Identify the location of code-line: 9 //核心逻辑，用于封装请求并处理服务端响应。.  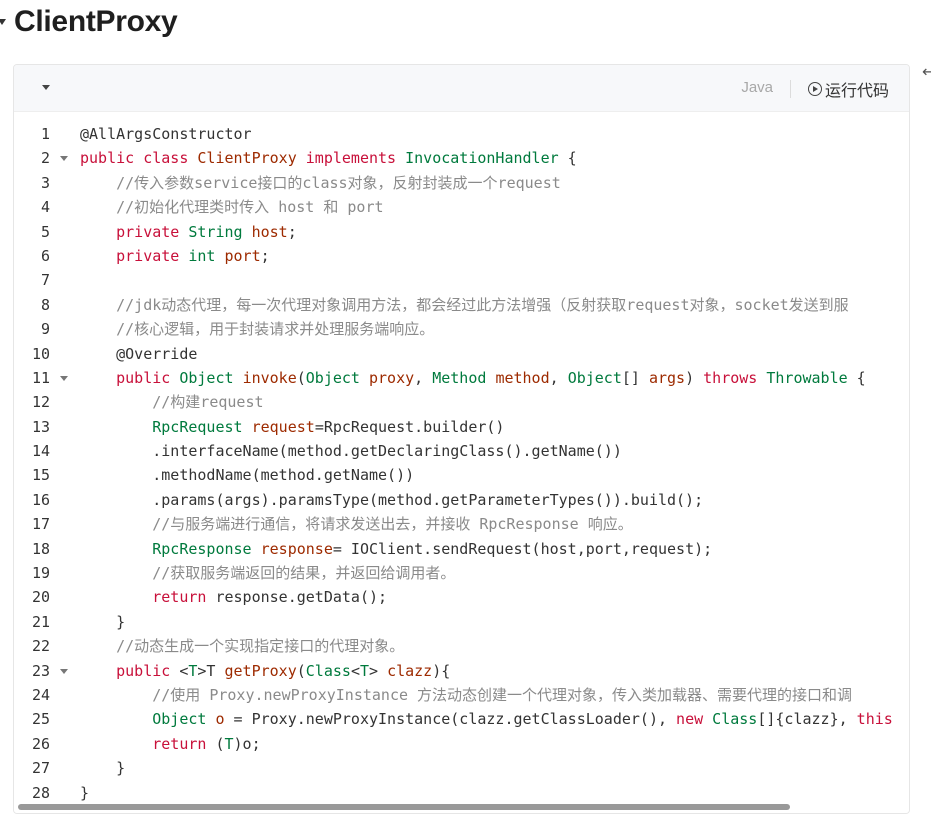
(461, 329).